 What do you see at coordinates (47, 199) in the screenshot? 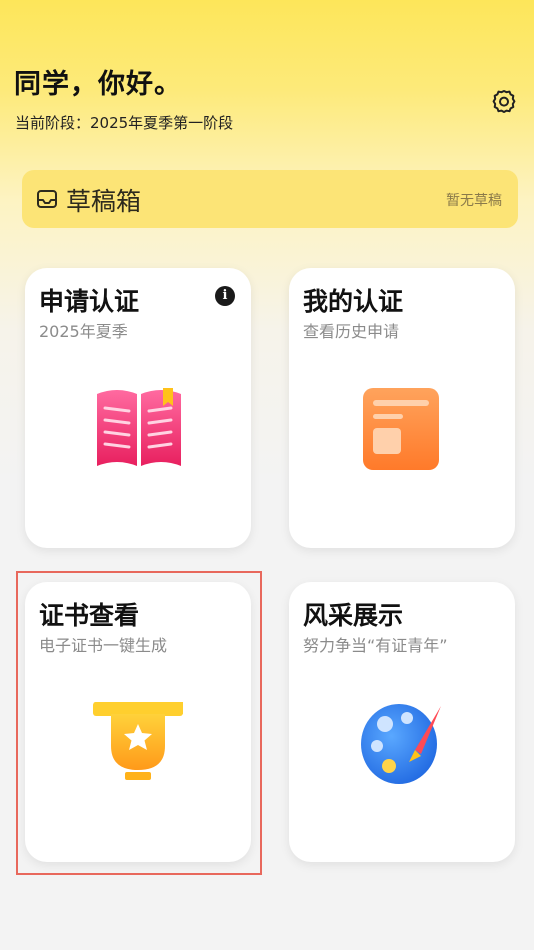
I see `inbox-icon` at bounding box center [47, 199].